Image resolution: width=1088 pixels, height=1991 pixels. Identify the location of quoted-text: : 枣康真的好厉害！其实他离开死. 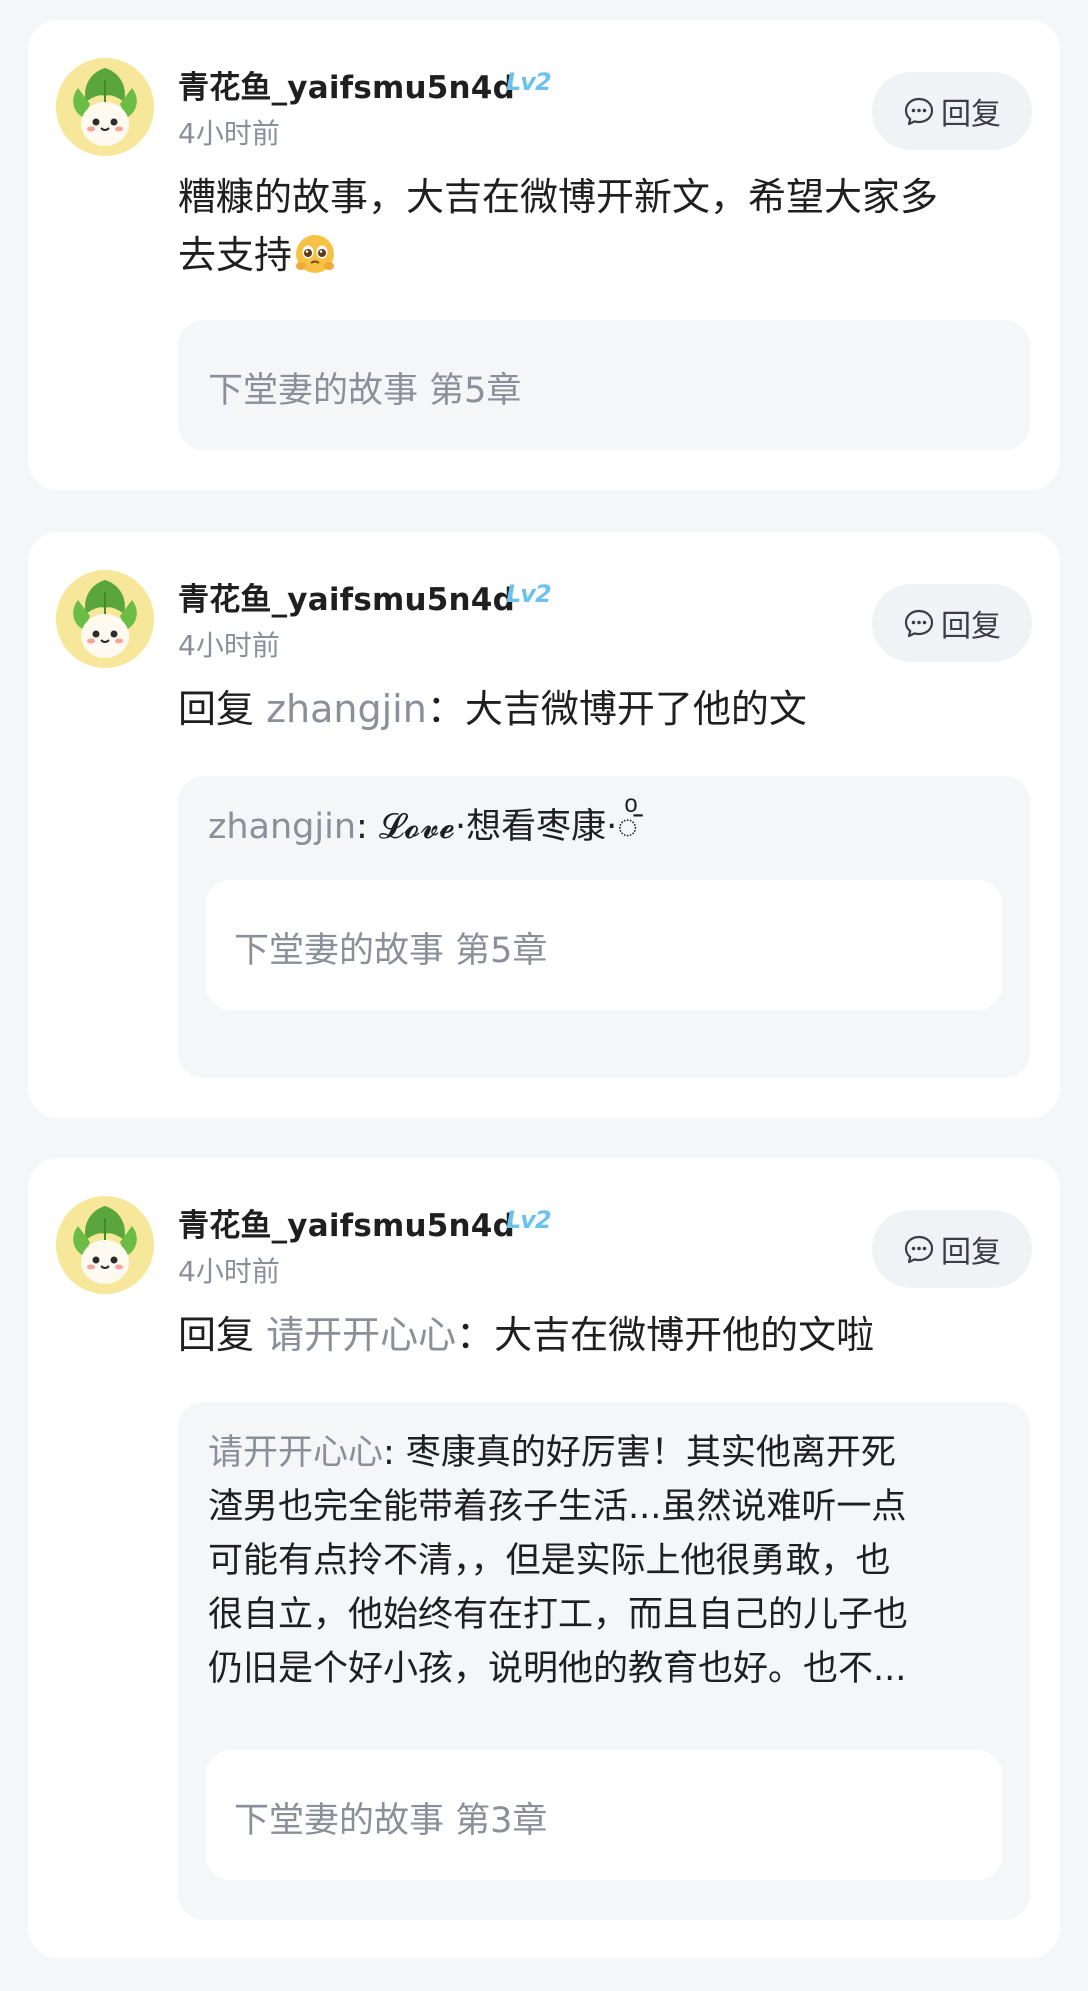
(639, 1453).